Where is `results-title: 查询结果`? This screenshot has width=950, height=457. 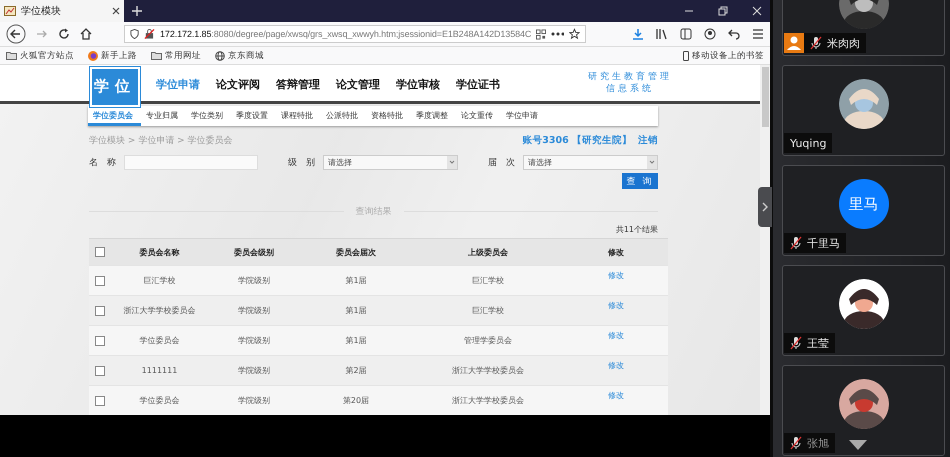
results-title: 查询结果 is located at coordinates (374, 212).